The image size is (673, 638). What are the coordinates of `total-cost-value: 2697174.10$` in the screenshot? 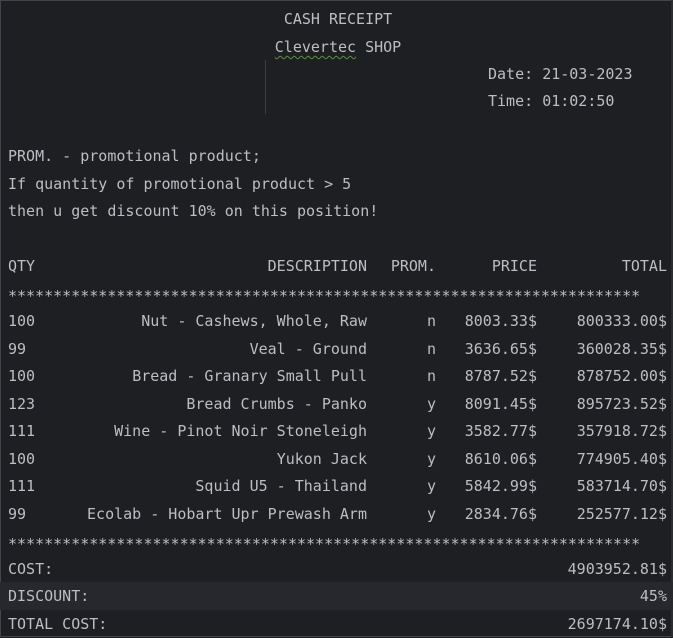 It's located at (617, 624).